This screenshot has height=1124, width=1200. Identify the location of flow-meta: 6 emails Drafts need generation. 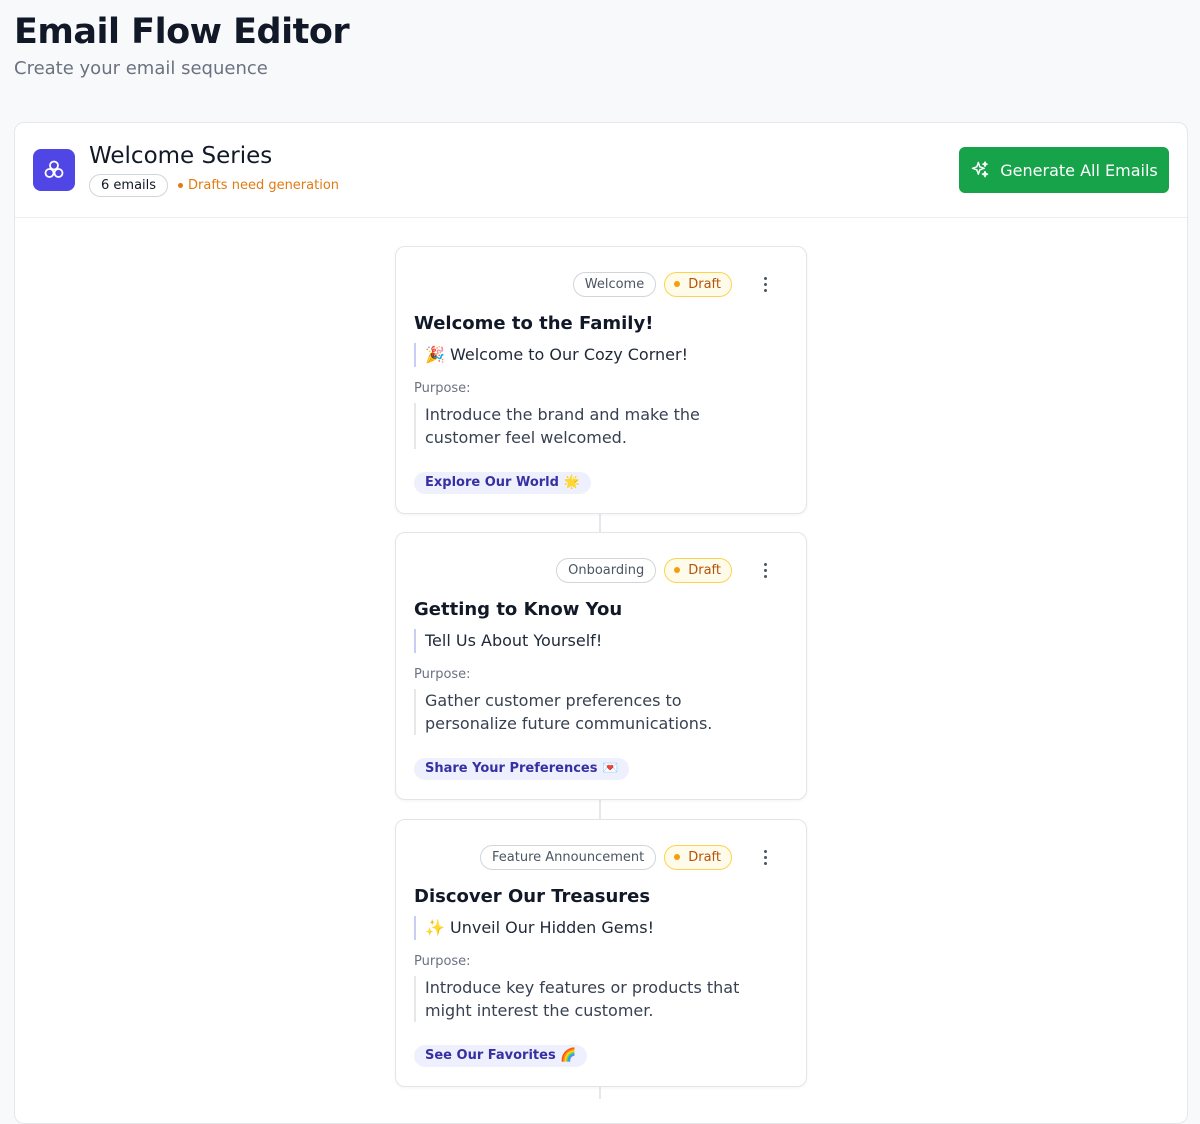
(214, 185).